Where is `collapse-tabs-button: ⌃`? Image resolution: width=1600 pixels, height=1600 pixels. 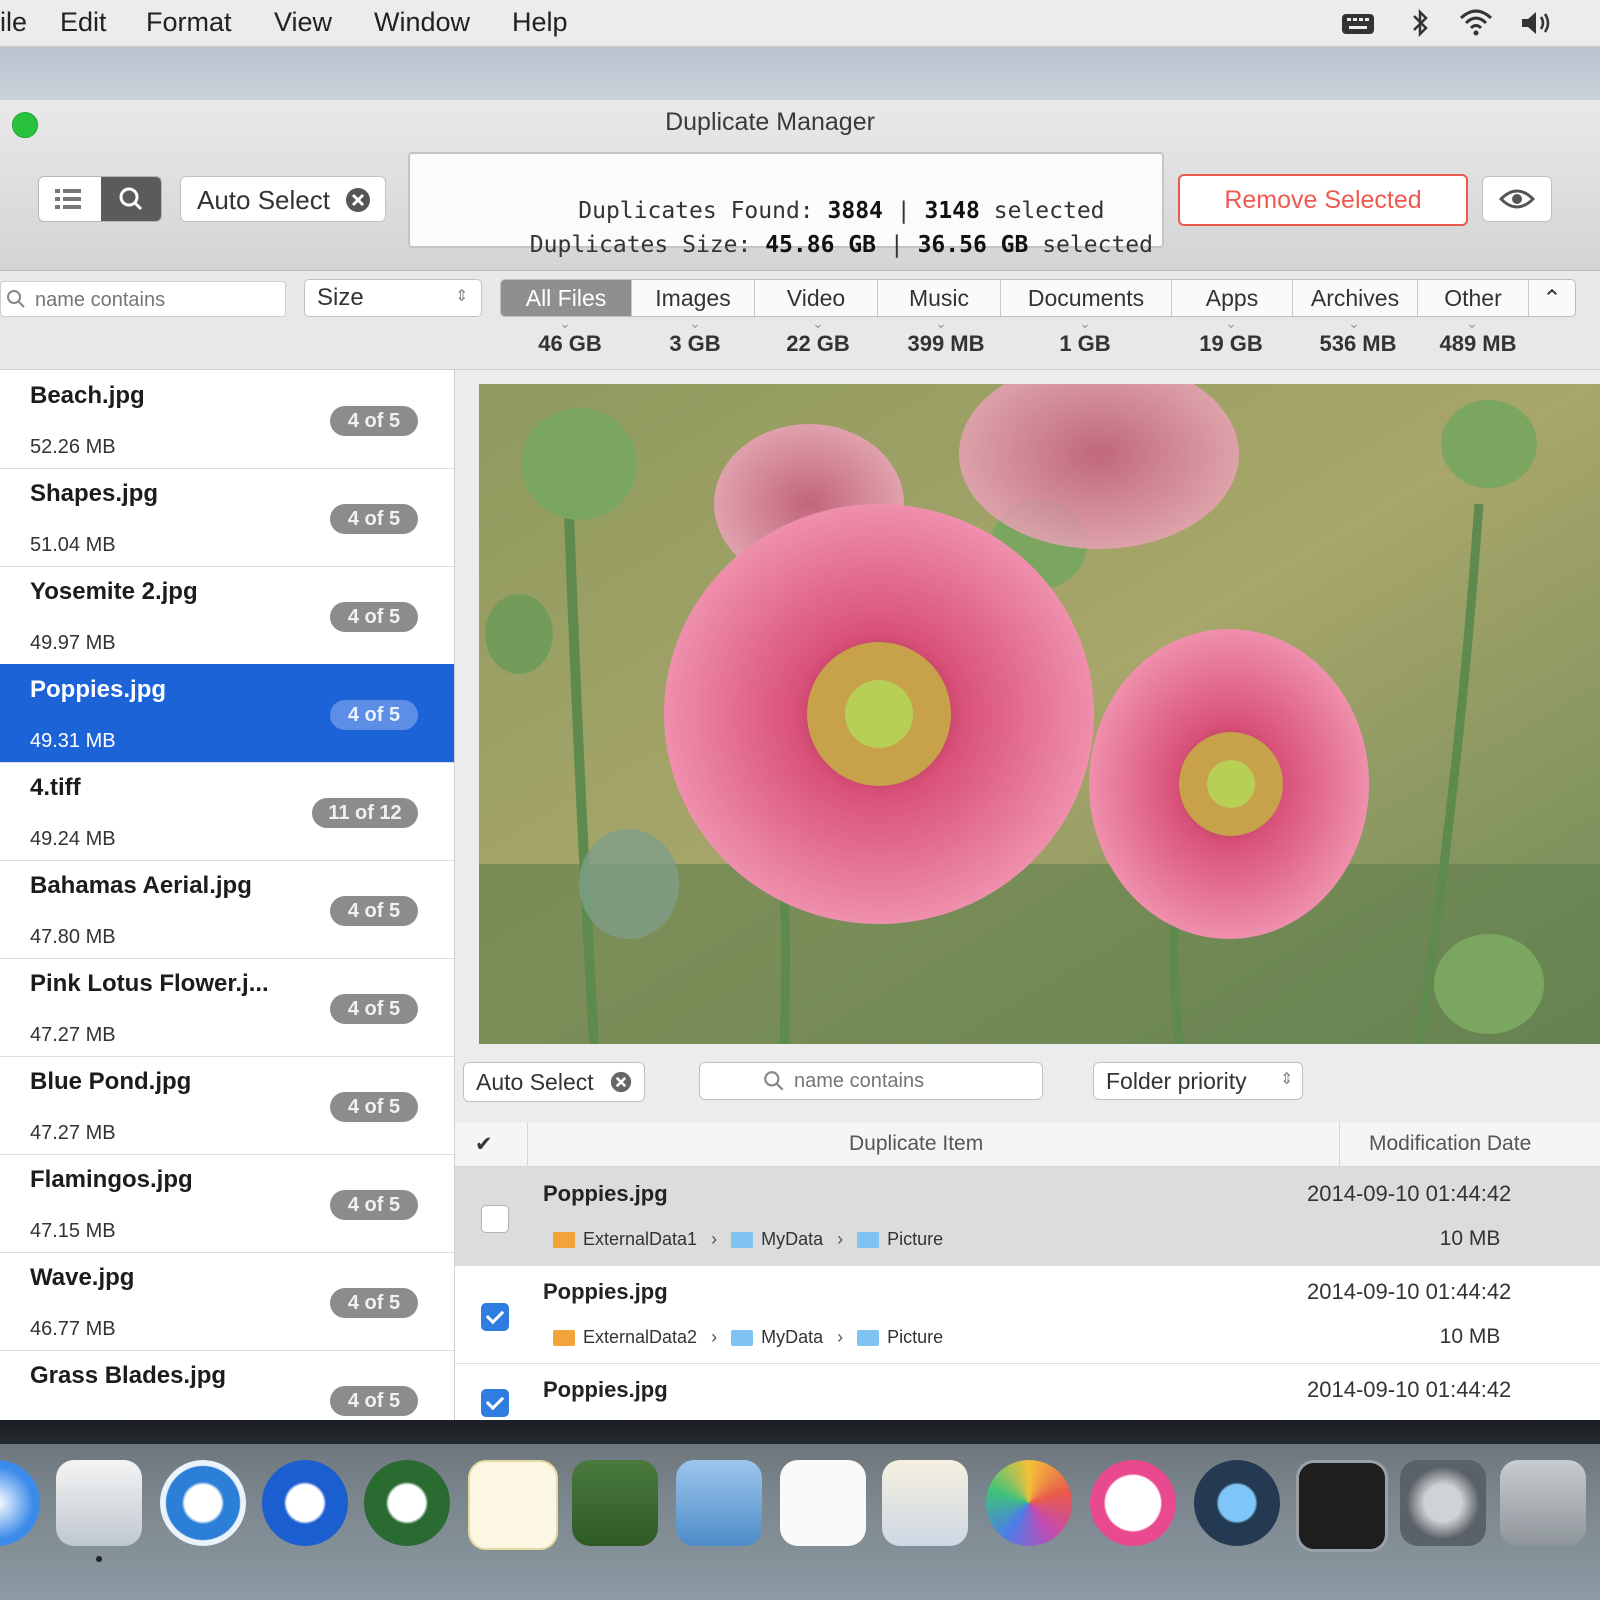
collapse-tabs-button: ⌃ is located at coordinates (1552, 298).